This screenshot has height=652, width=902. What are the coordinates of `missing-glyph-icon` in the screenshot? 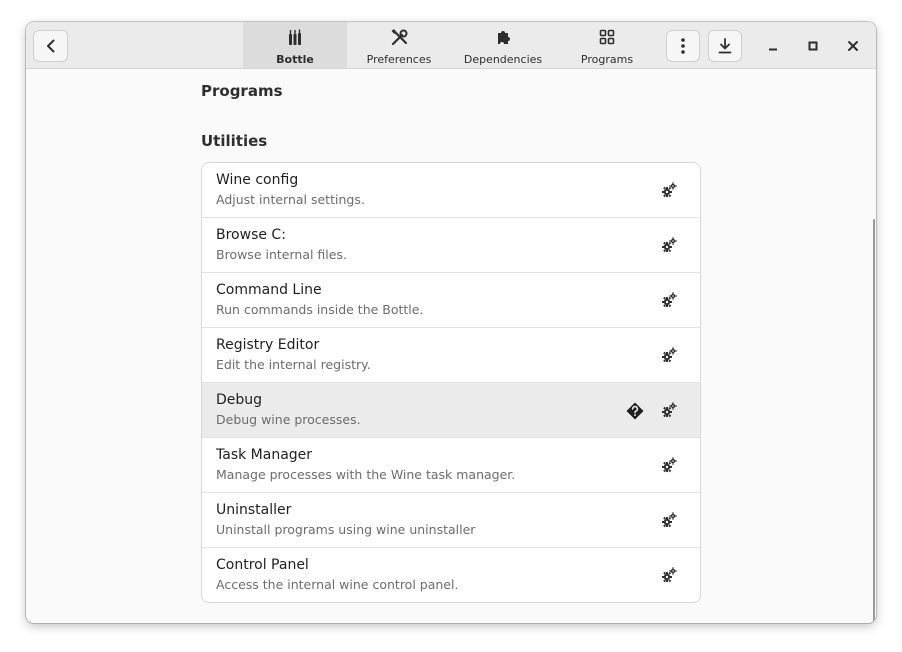 It's located at (635, 411).